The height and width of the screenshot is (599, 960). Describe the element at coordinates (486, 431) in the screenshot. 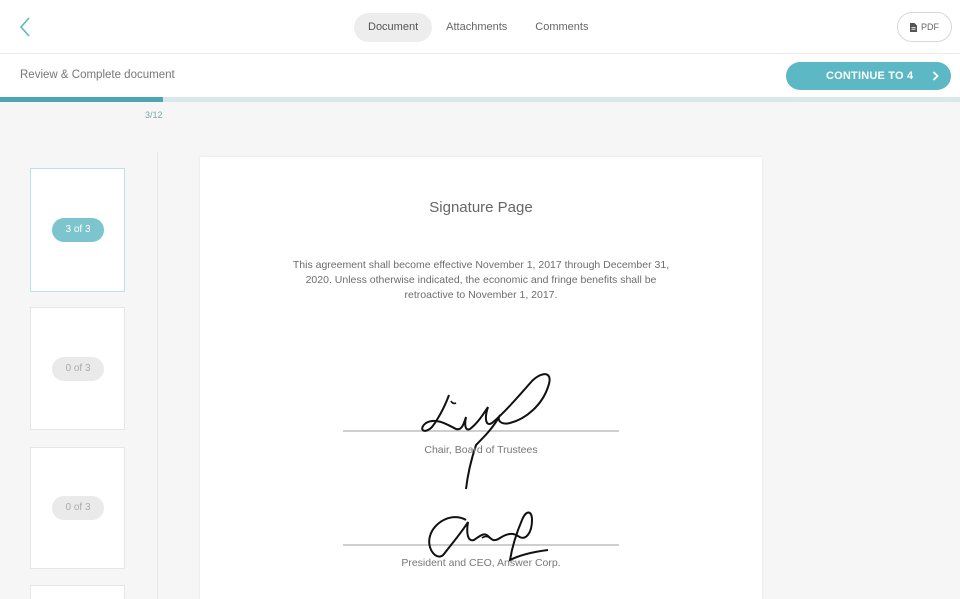

I see `signature-chair` at that location.